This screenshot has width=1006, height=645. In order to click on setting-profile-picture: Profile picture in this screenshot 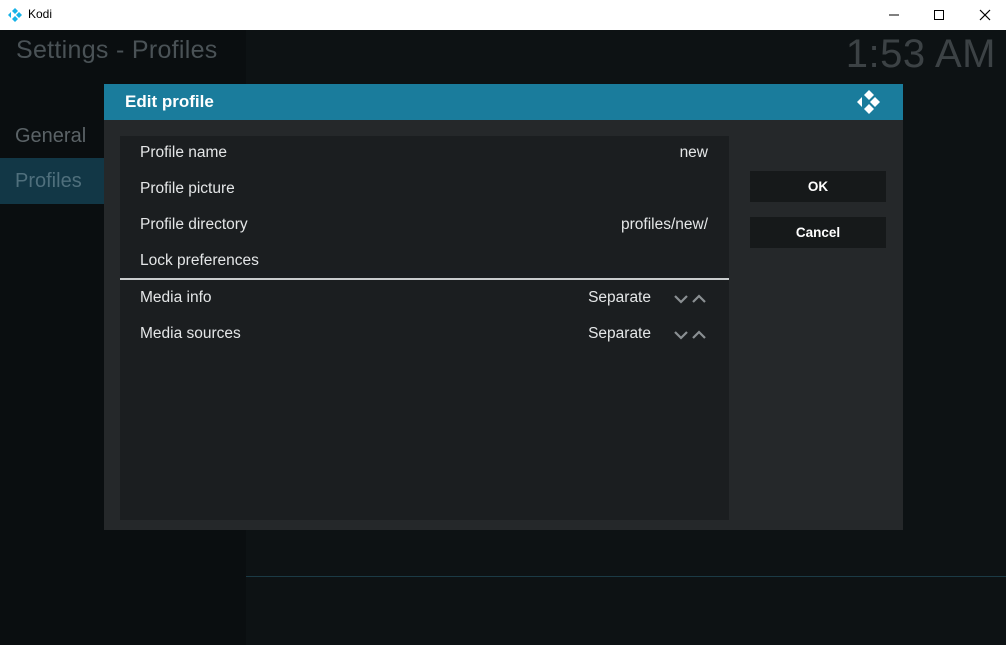, I will do `click(424, 190)`.